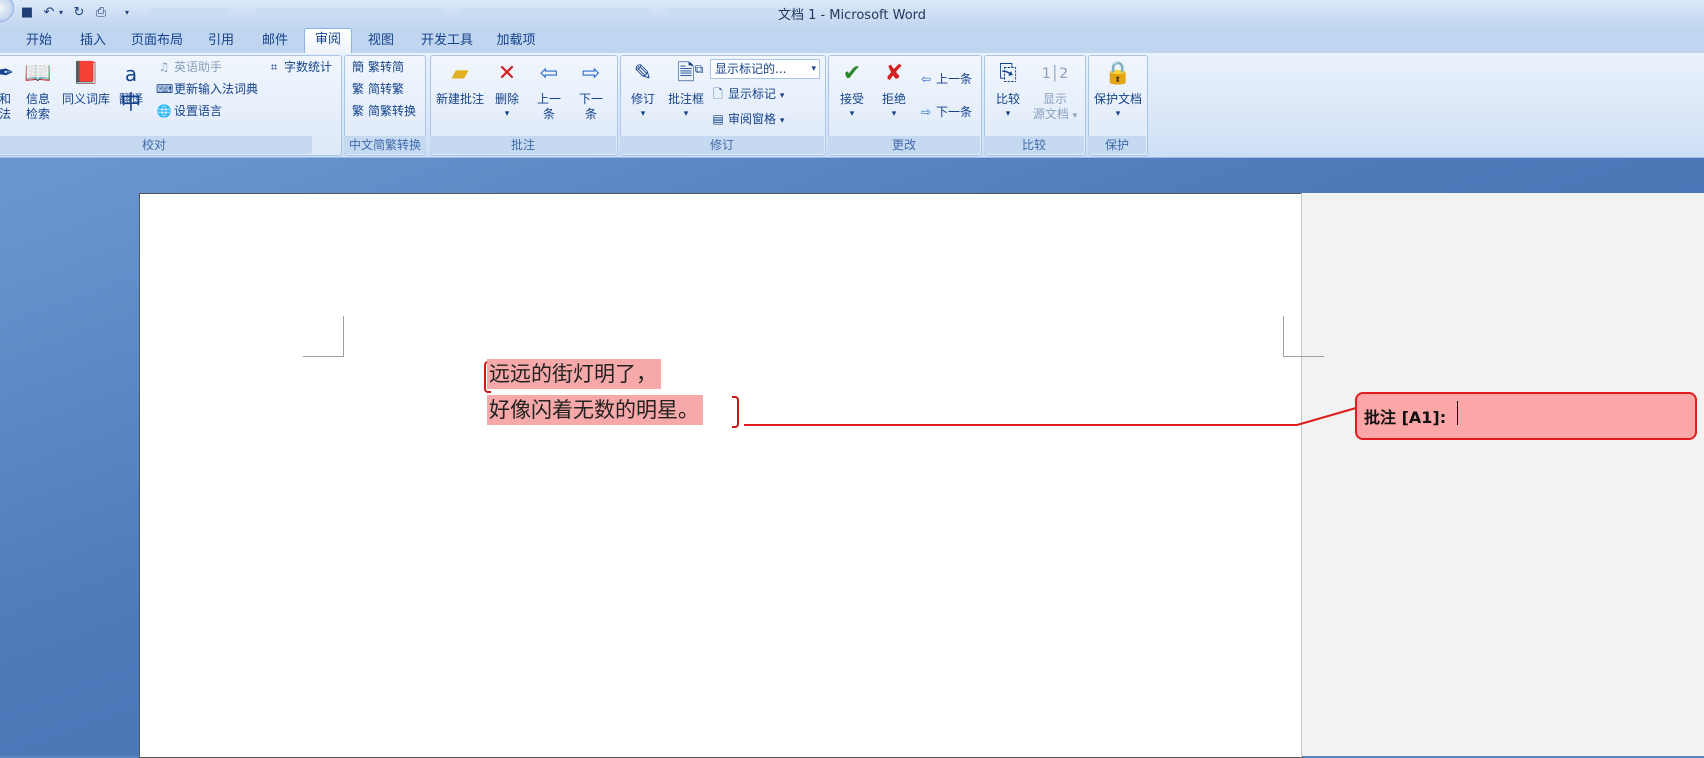 The height and width of the screenshot is (758, 1704). What do you see at coordinates (1457, 413) in the screenshot?
I see `text-cursor` at bounding box center [1457, 413].